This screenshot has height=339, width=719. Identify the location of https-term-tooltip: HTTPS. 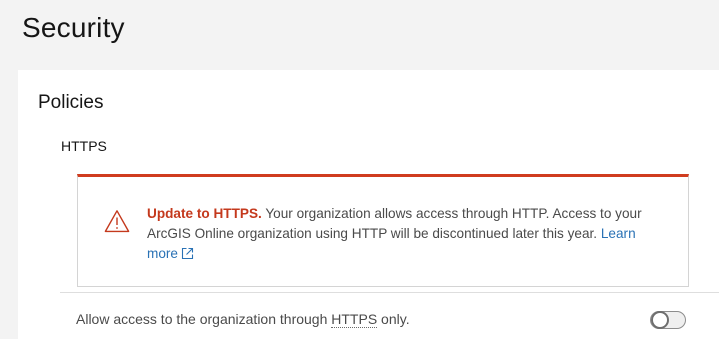
(354, 319).